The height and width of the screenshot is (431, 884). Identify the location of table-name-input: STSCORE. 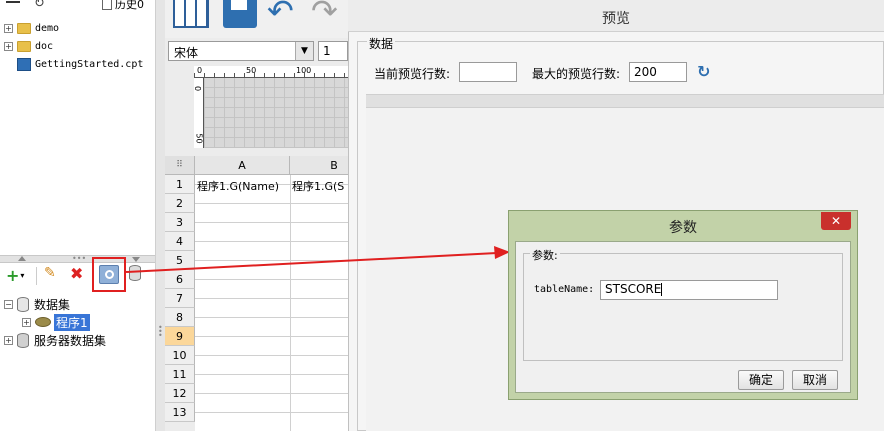
(689, 290).